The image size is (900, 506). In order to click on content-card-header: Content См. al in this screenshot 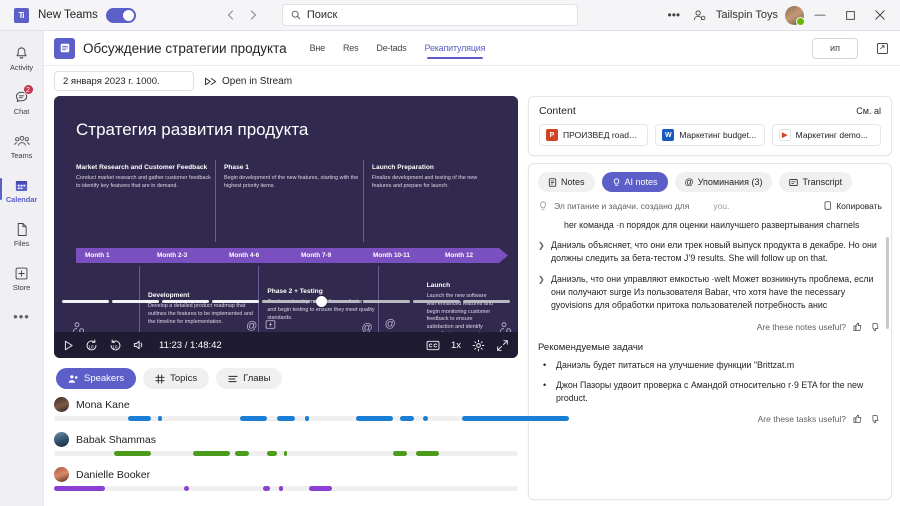, I will do `click(710, 111)`.